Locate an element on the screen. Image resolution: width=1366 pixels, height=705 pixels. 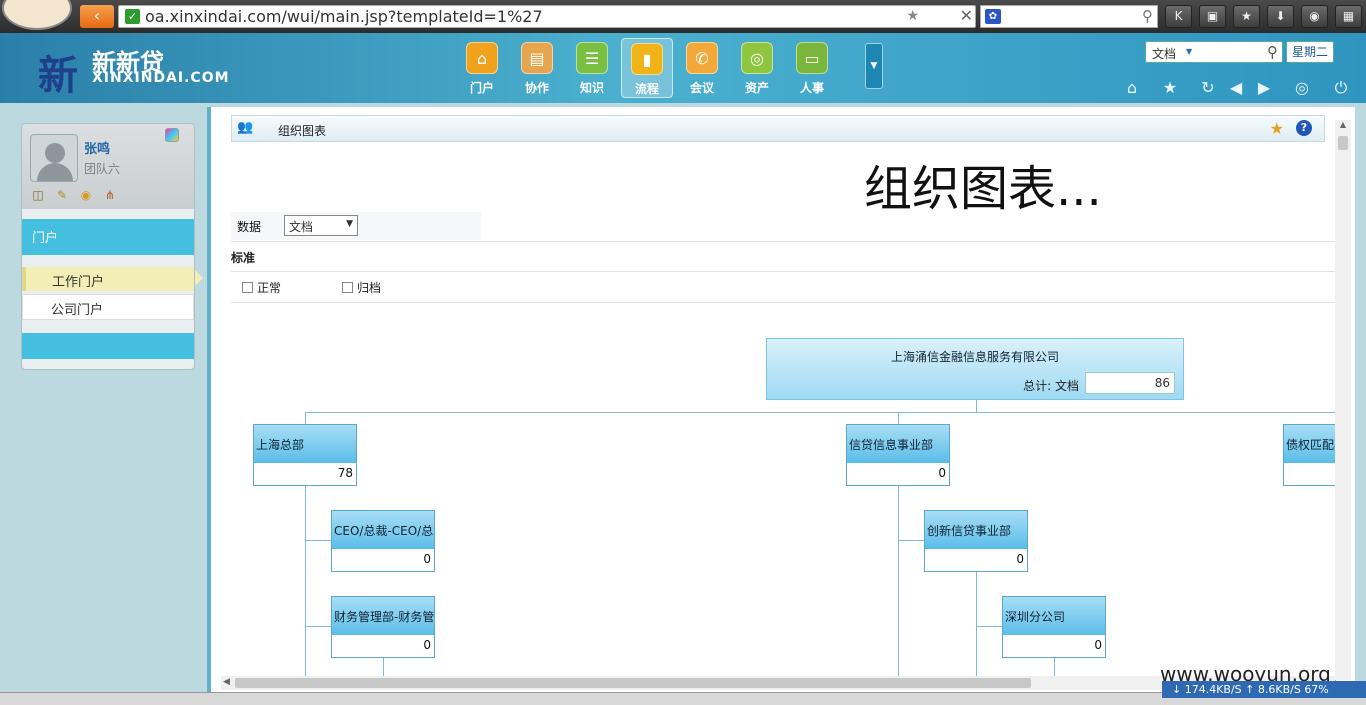
coins-icon: ◎ is located at coordinates (757, 58).